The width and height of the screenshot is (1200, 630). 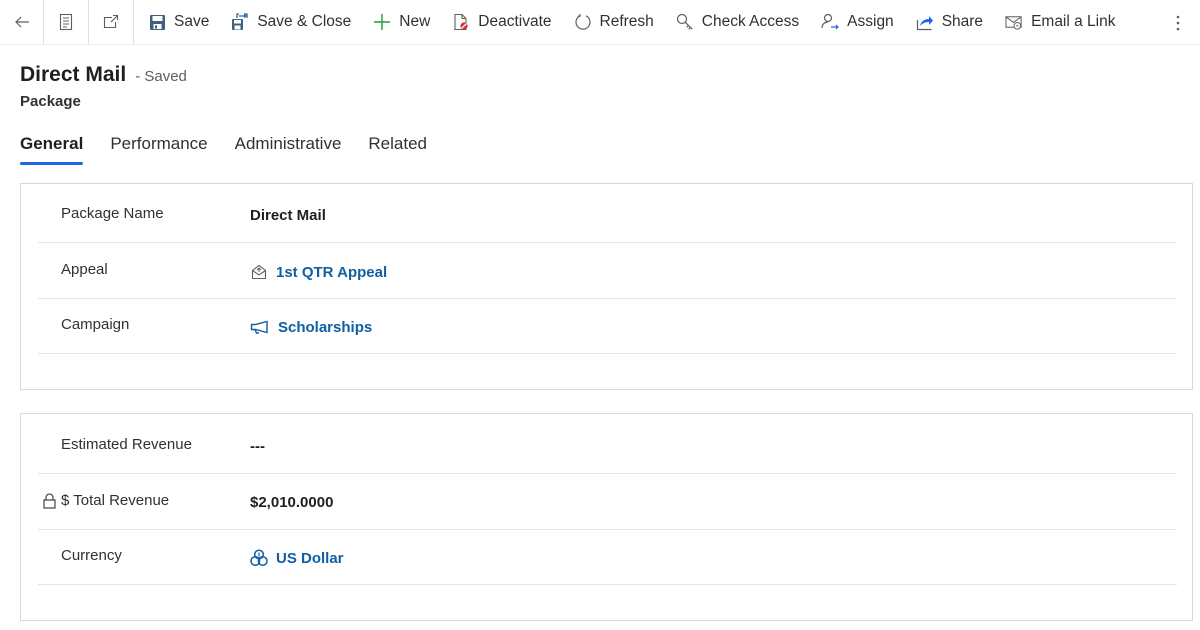 What do you see at coordinates (582, 22) in the screenshot?
I see `refresh-icon` at bounding box center [582, 22].